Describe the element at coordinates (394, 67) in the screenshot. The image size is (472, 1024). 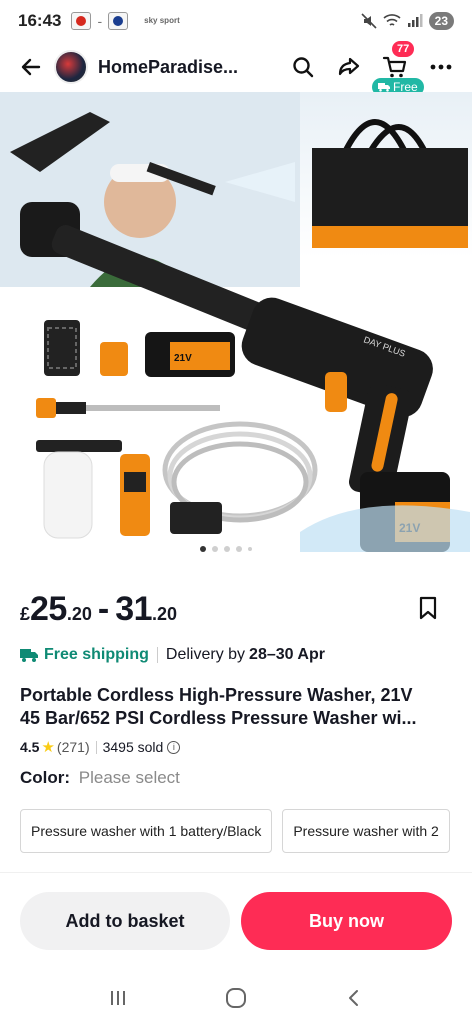
I see `cart-icon` at that location.